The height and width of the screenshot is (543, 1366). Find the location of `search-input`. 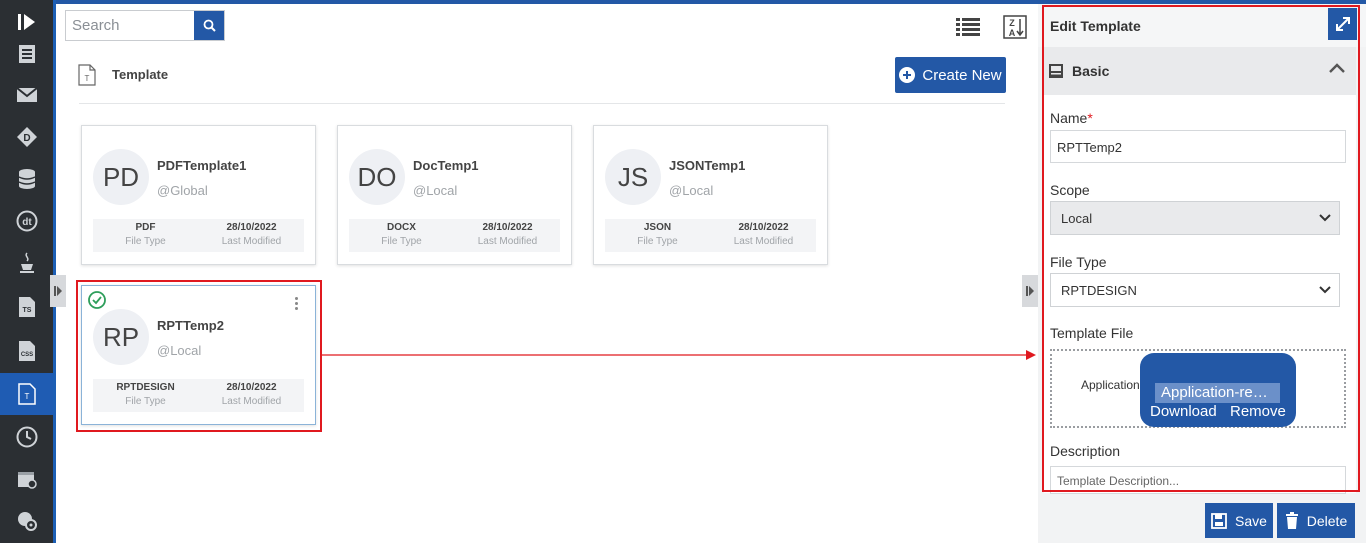

search-input is located at coordinates (130, 25).